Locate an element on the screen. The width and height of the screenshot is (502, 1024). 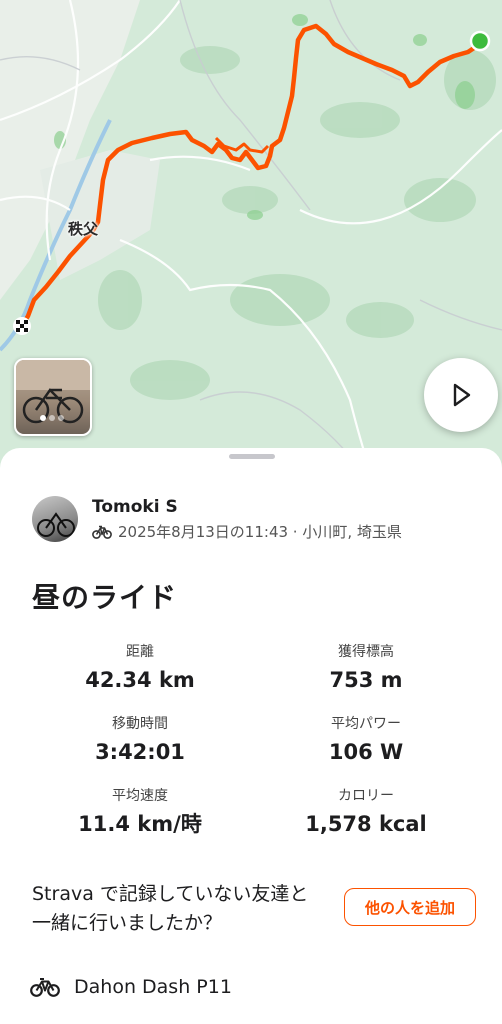
add-companions-prompt: Strava で記録していない友達と一緒に行いましたか？ is located at coordinates (170, 908).